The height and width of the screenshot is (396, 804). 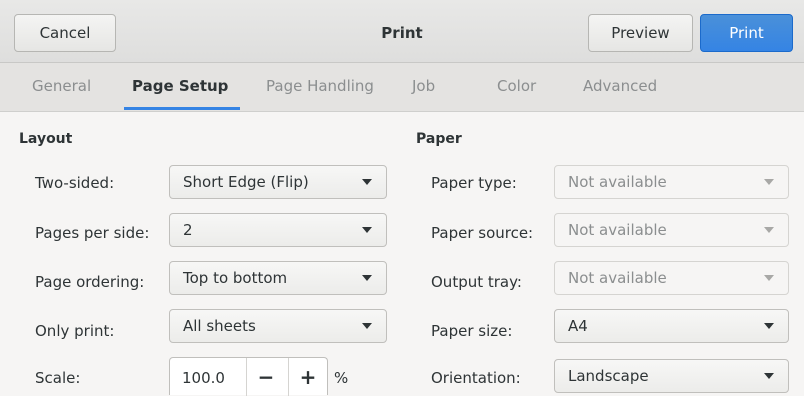 What do you see at coordinates (578, 326) in the screenshot?
I see `paper-size-value: A4` at bounding box center [578, 326].